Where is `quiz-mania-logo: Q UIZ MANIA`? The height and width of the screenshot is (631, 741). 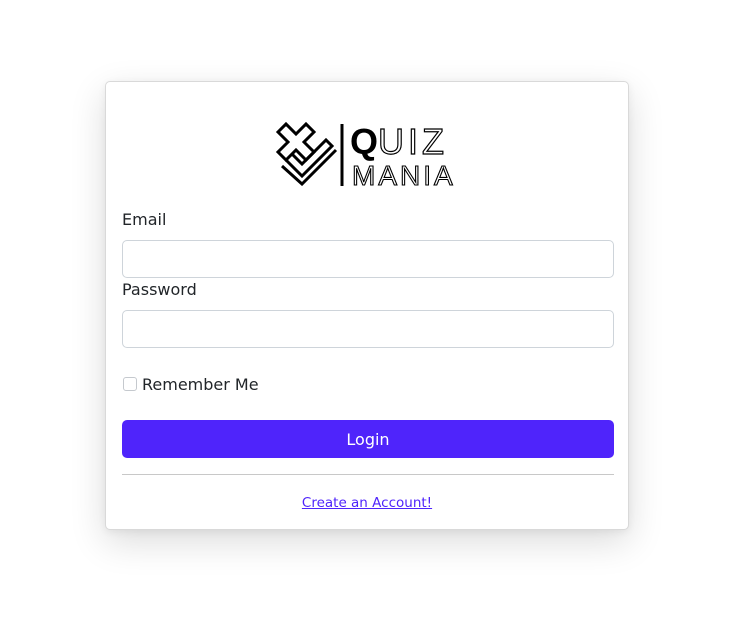 quiz-mania-logo: Q UIZ MANIA is located at coordinates (369, 154).